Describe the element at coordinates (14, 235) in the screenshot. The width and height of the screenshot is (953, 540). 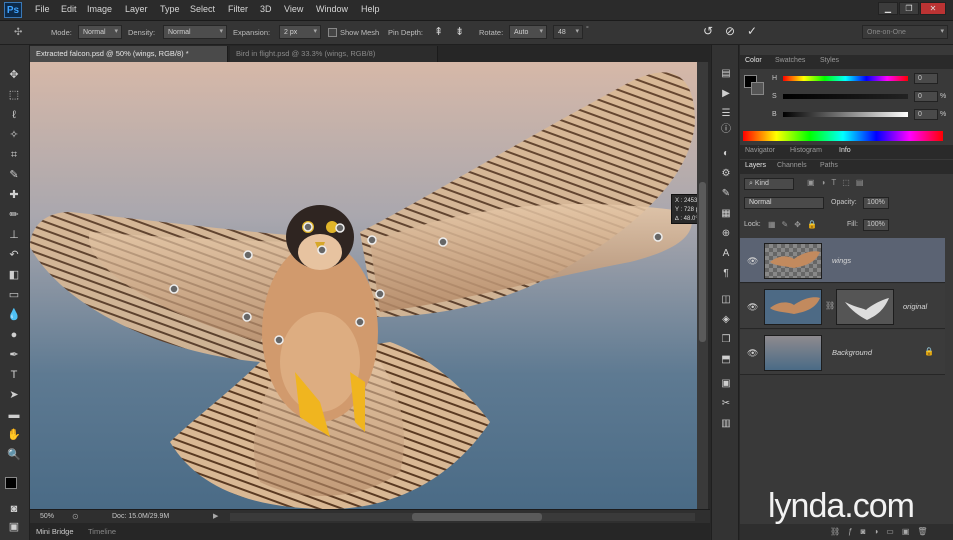
I see `clone-stamp-tool-icon: ⊥` at that location.